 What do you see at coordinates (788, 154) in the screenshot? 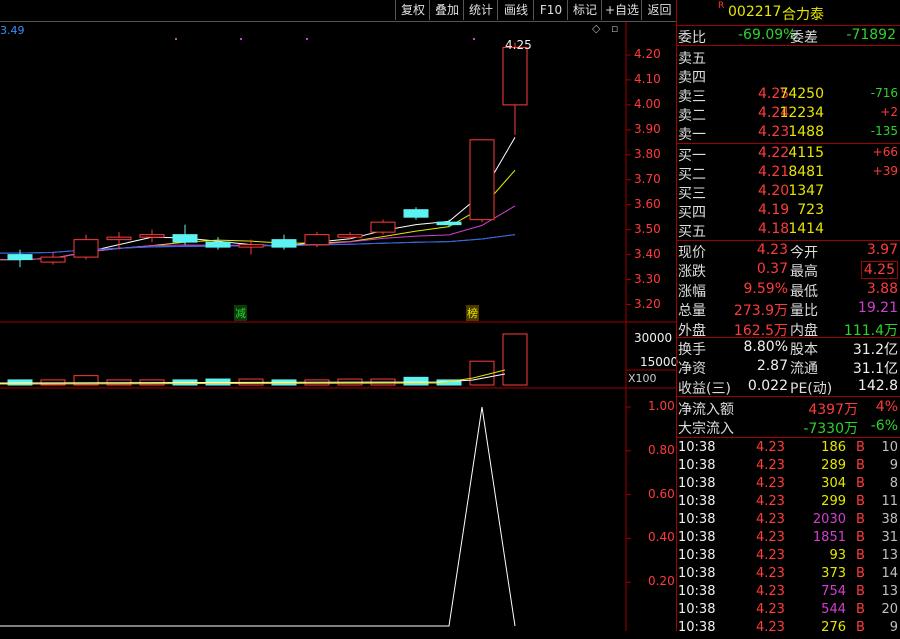
I see `bid-row: 买一 4.22 4115 +66` at bounding box center [788, 154].